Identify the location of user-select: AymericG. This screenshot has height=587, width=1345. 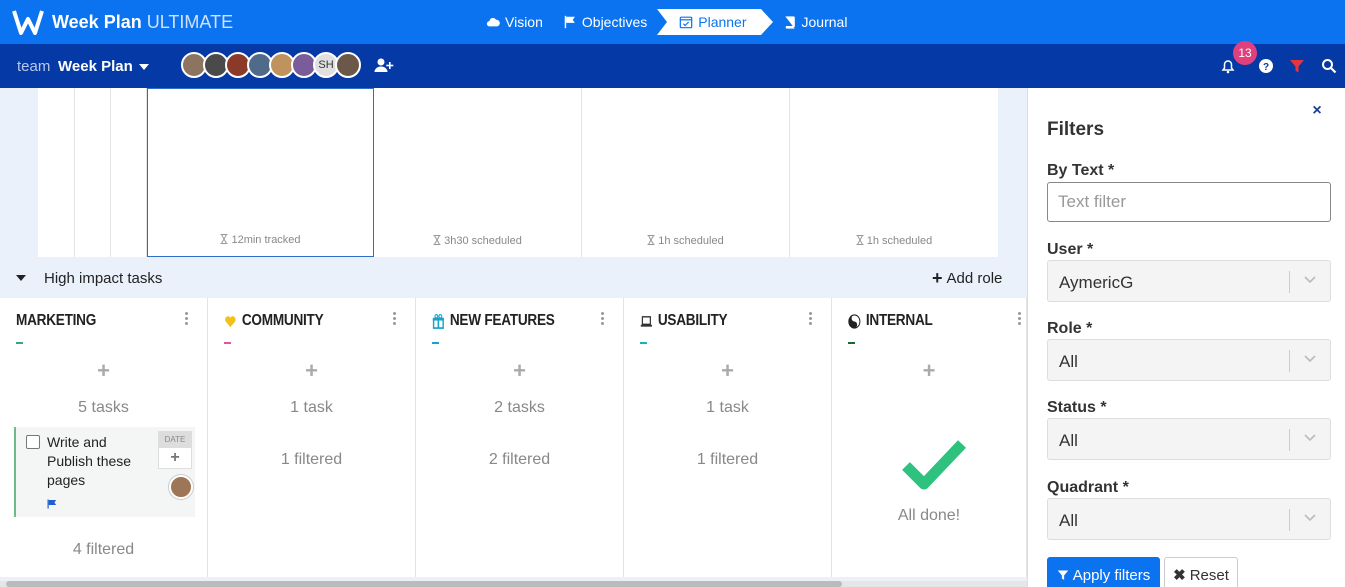
(1189, 281).